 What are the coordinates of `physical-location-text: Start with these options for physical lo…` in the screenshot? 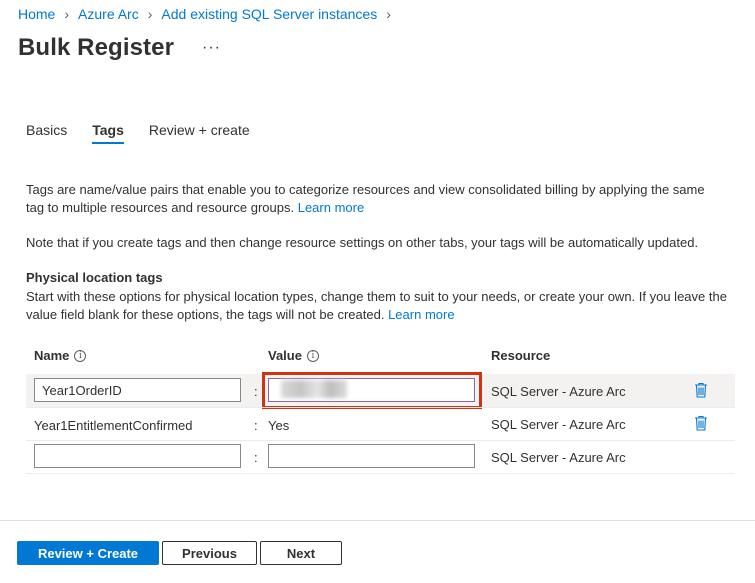 It's located at (378, 306).